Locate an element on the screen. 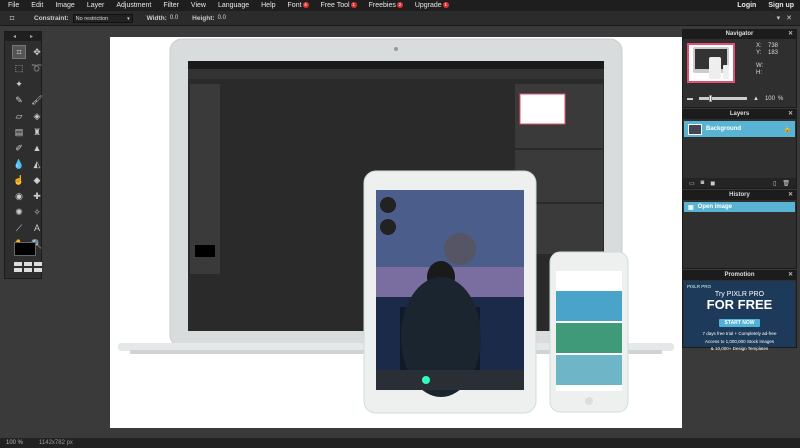 The width and height of the screenshot is (800, 448). width-field: 0.0 is located at coordinates (174, 18).